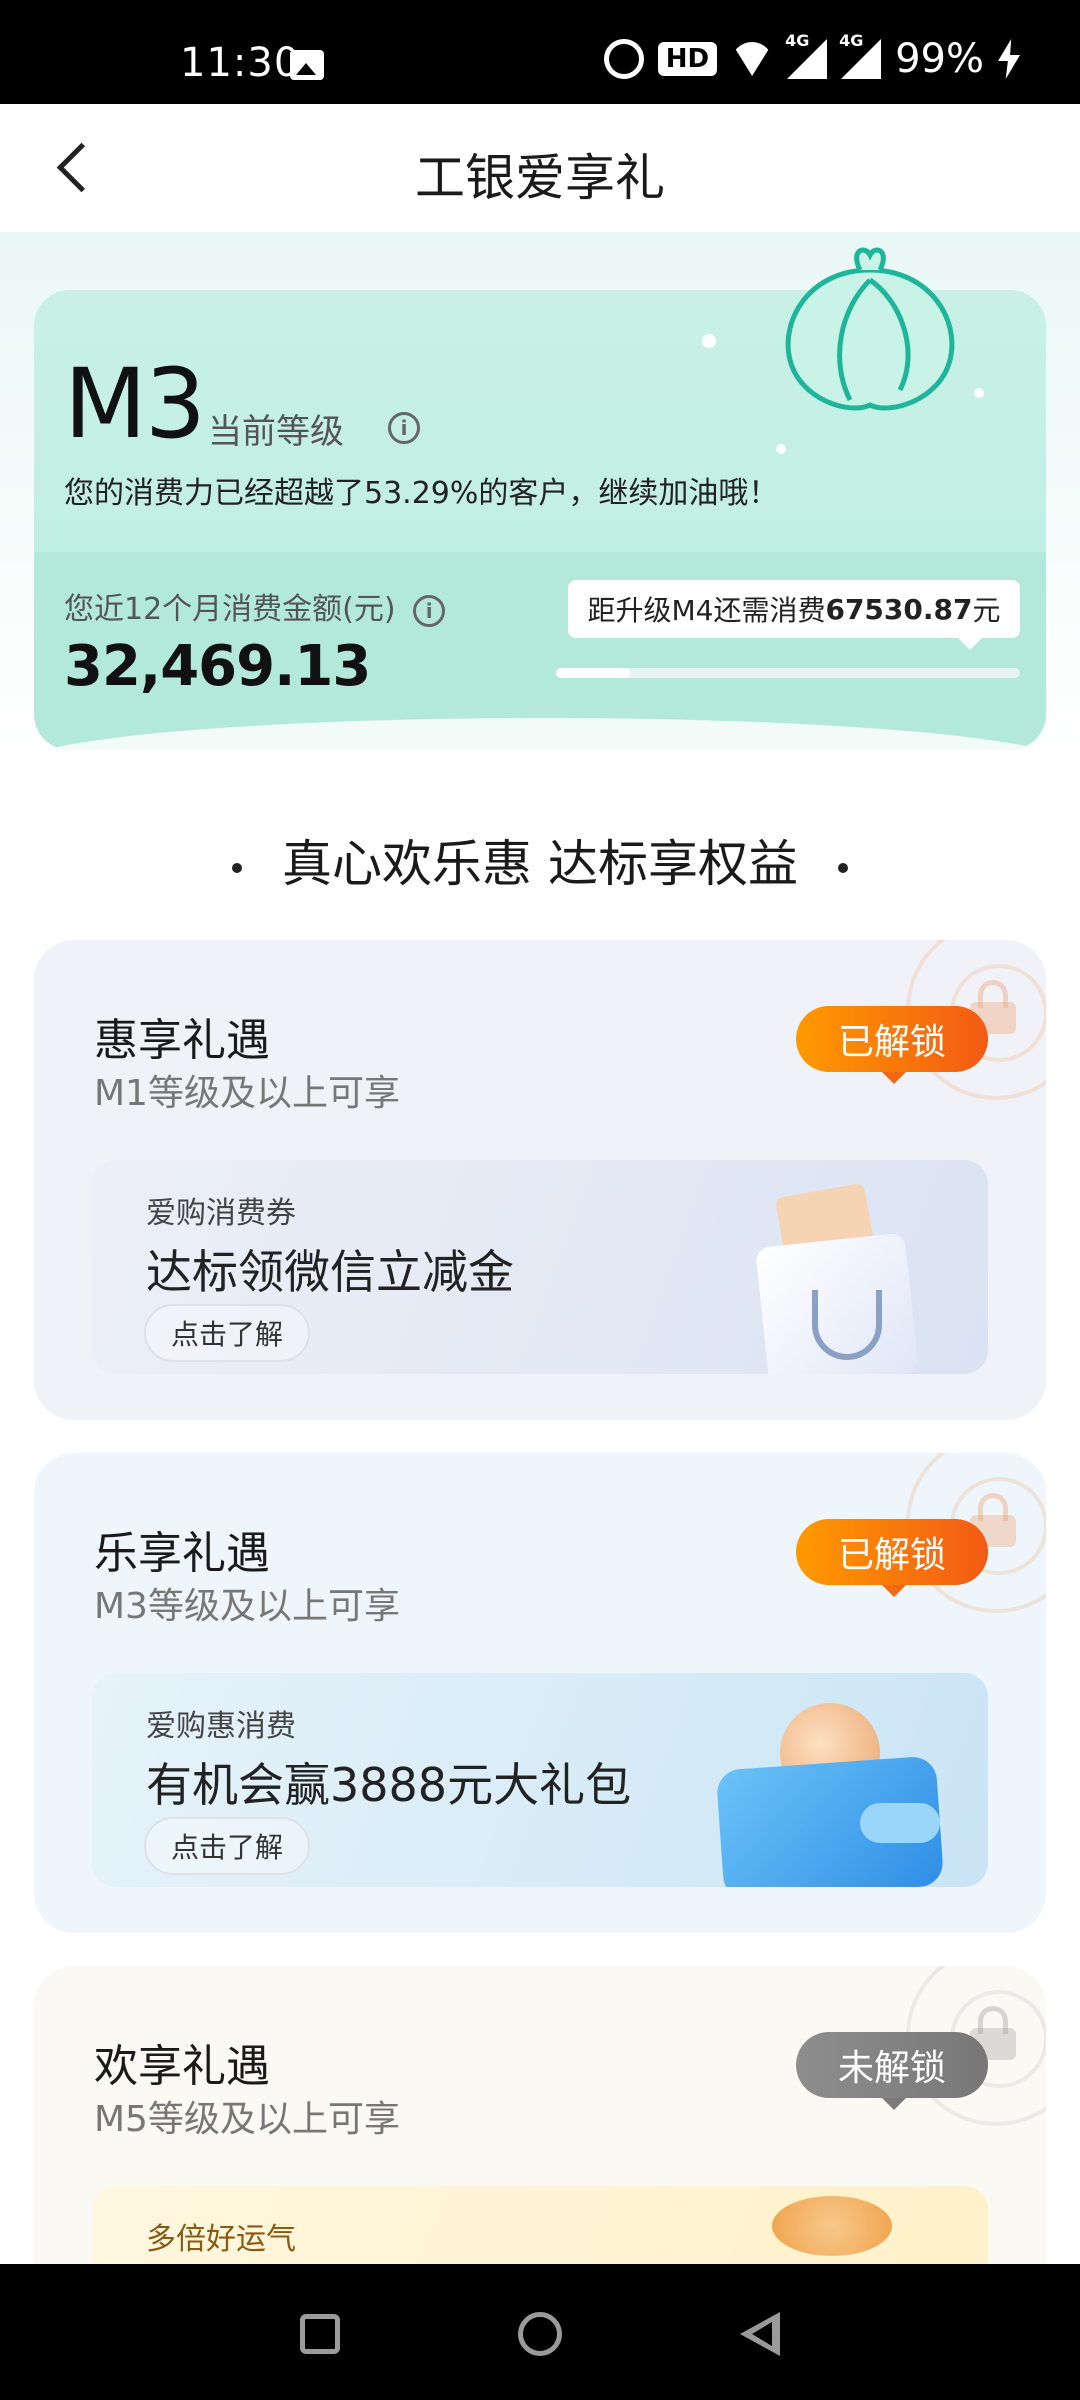  Describe the element at coordinates (247, 1606) in the screenshot. I see `benefit-requirement: M3等级及以上可享` at that location.